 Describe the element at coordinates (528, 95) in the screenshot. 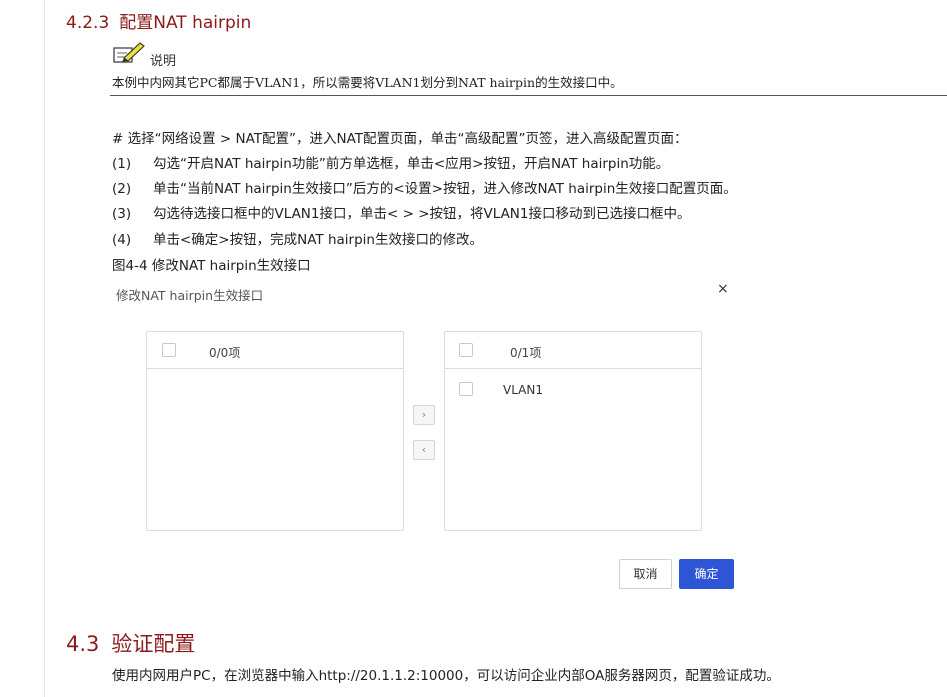

I see `note-divider` at that location.